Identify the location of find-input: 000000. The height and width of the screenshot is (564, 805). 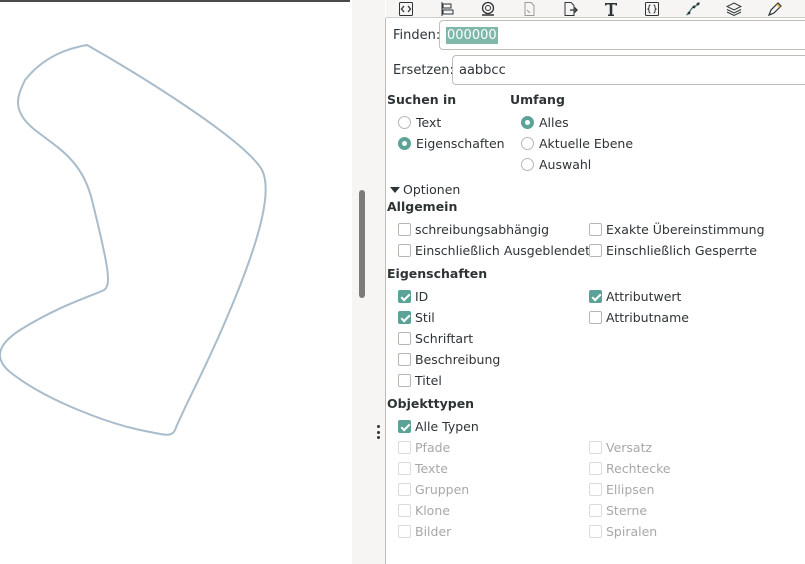
(622, 35).